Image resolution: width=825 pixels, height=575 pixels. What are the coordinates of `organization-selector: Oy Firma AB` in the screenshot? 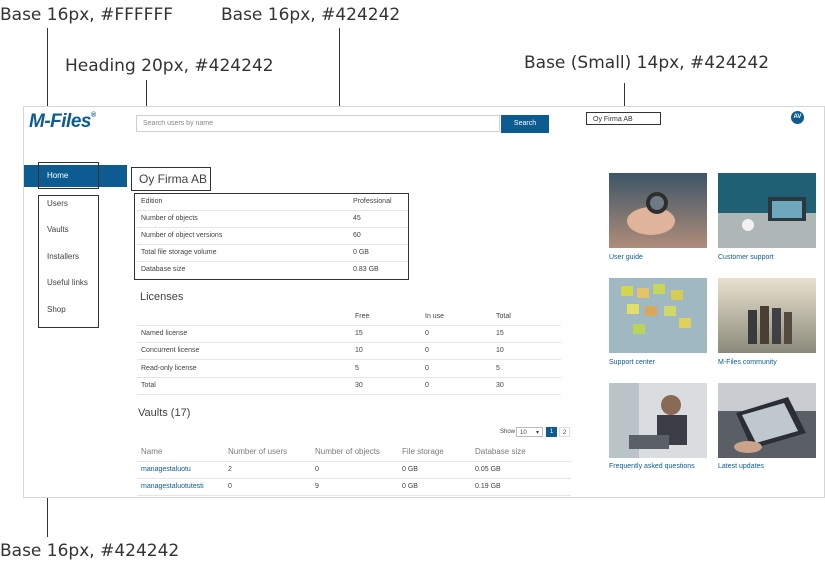 It's located at (623, 118).